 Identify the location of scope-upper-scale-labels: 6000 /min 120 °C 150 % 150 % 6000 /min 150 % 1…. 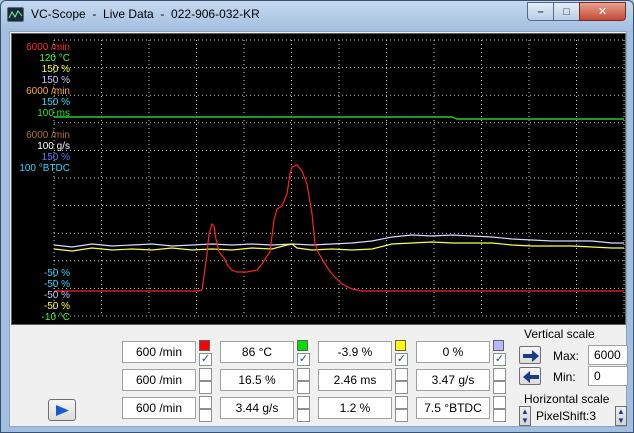
(41, 108).